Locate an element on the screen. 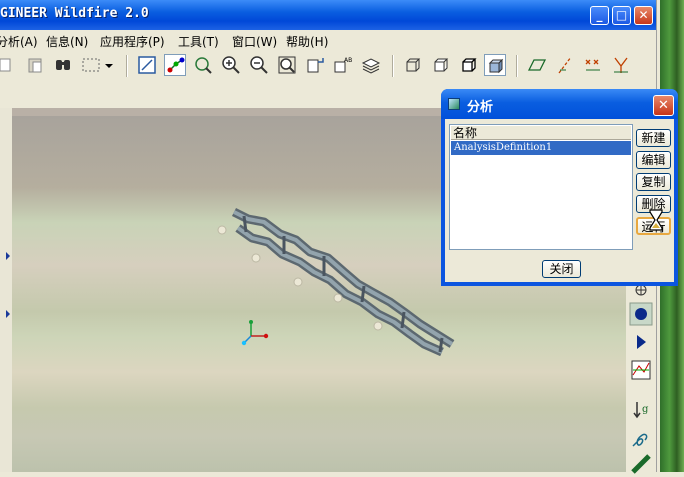 The width and height of the screenshot is (684, 477). chain-model is located at coordinates (336, 282).